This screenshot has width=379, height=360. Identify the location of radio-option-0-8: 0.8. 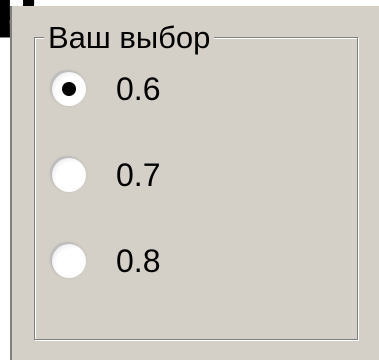
(152, 261).